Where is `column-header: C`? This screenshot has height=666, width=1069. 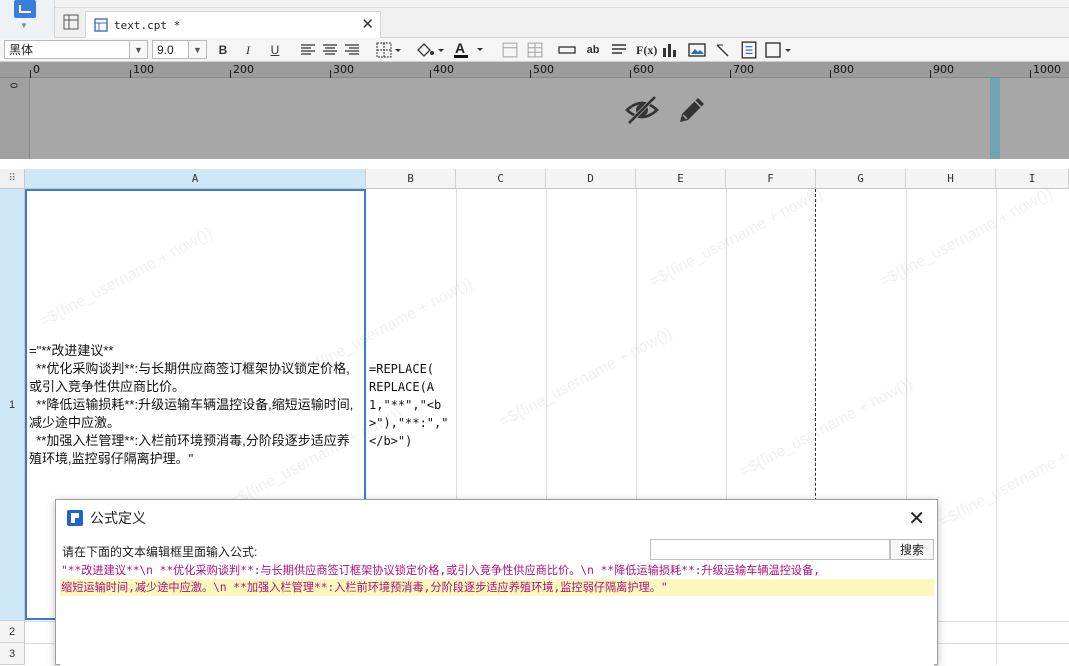 column-header: C is located at coordinates (501, 179).